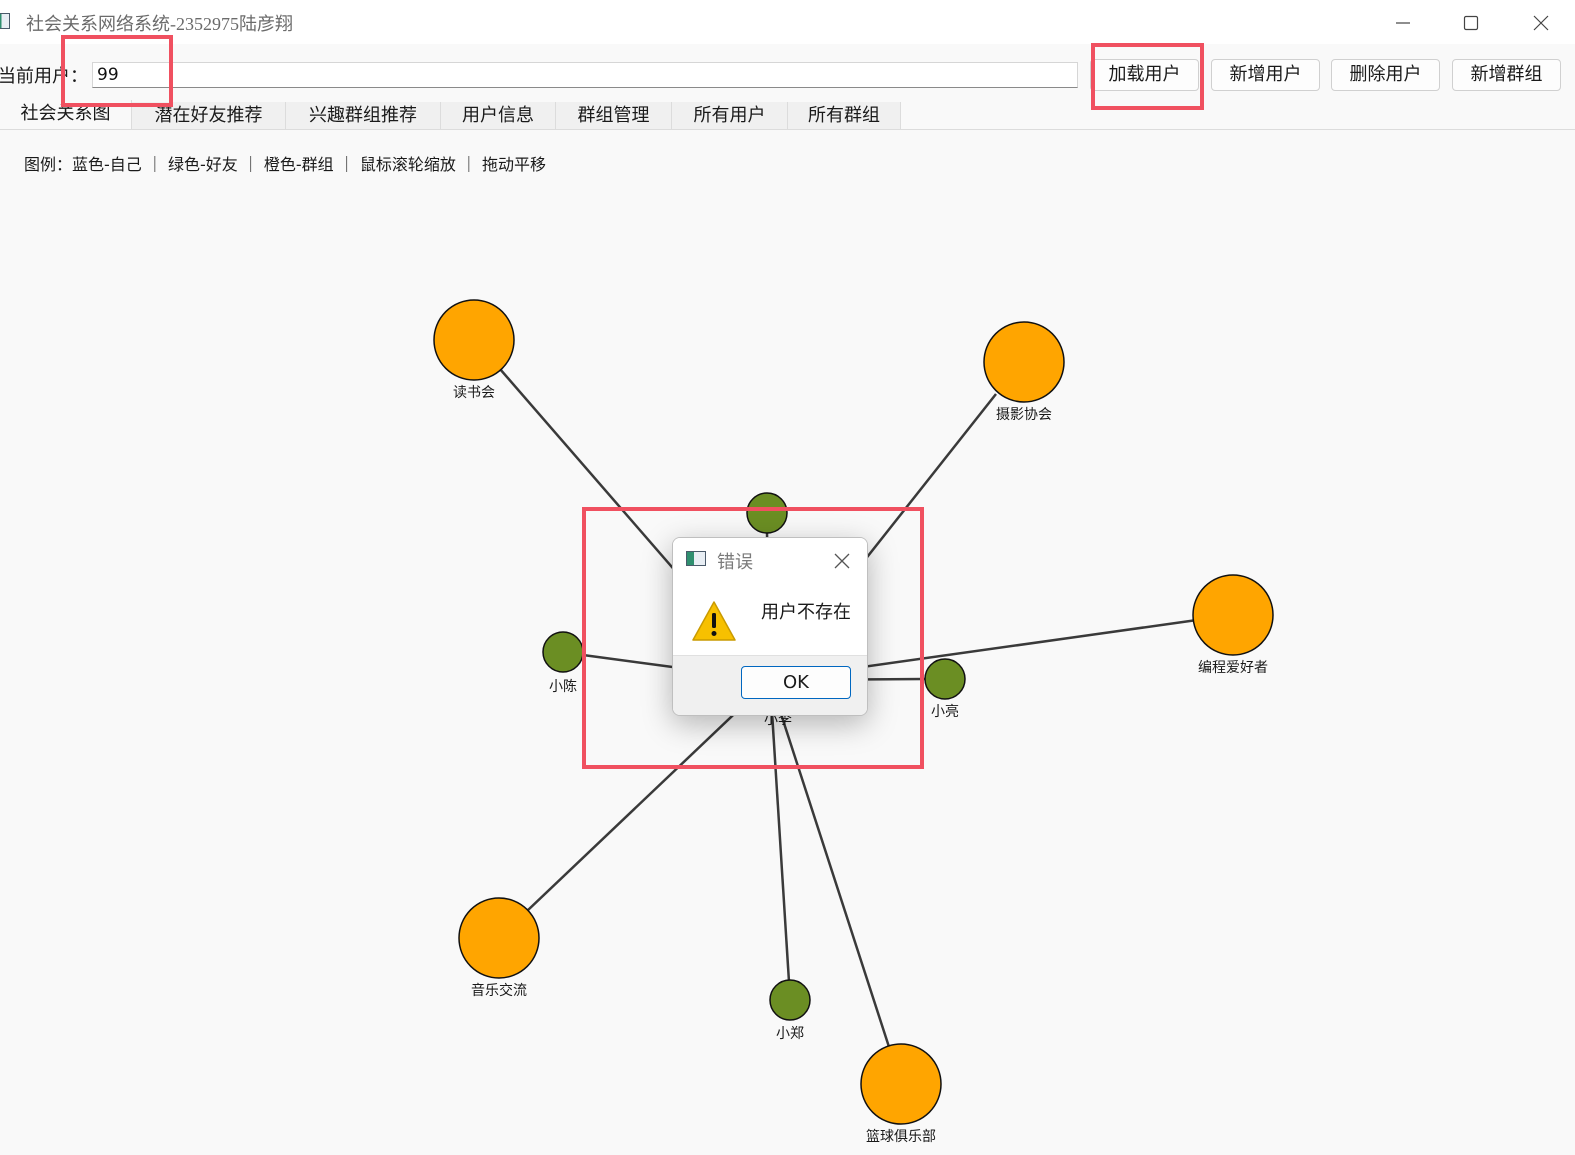 This screenshot has height=1155, width=1575. I want to click on friend-node-xiaochen, so click(563, 652).